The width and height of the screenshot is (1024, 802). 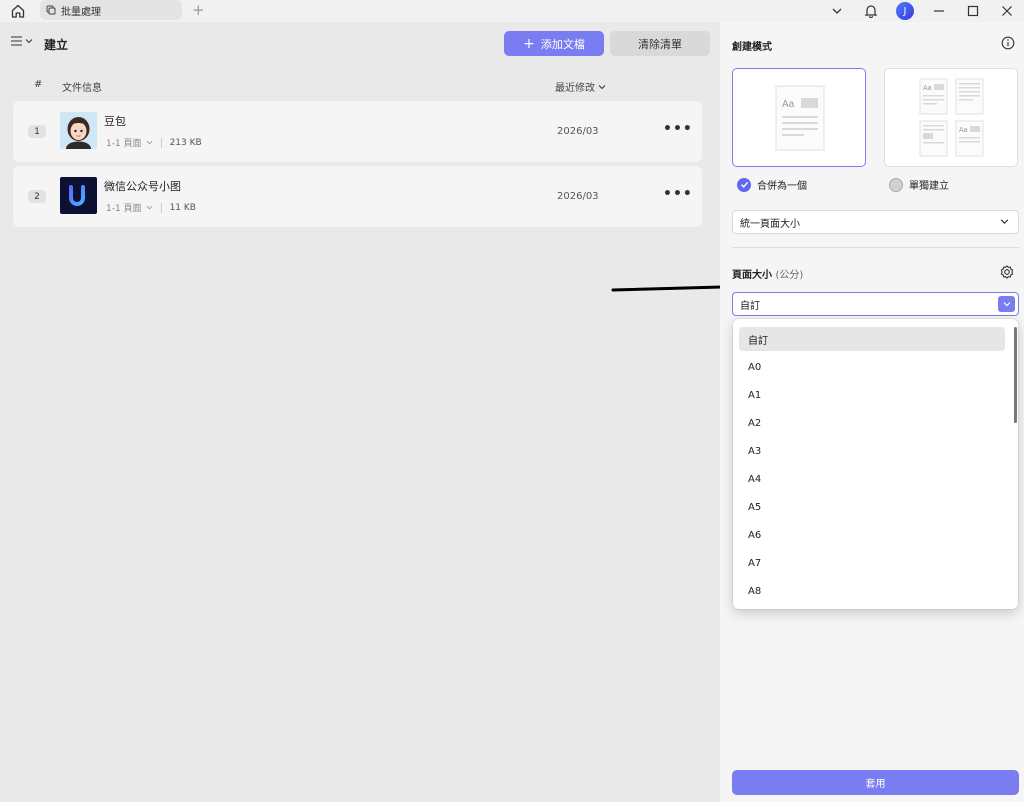 I want to click on logo-thumbnail, so click(x=78, y=195).